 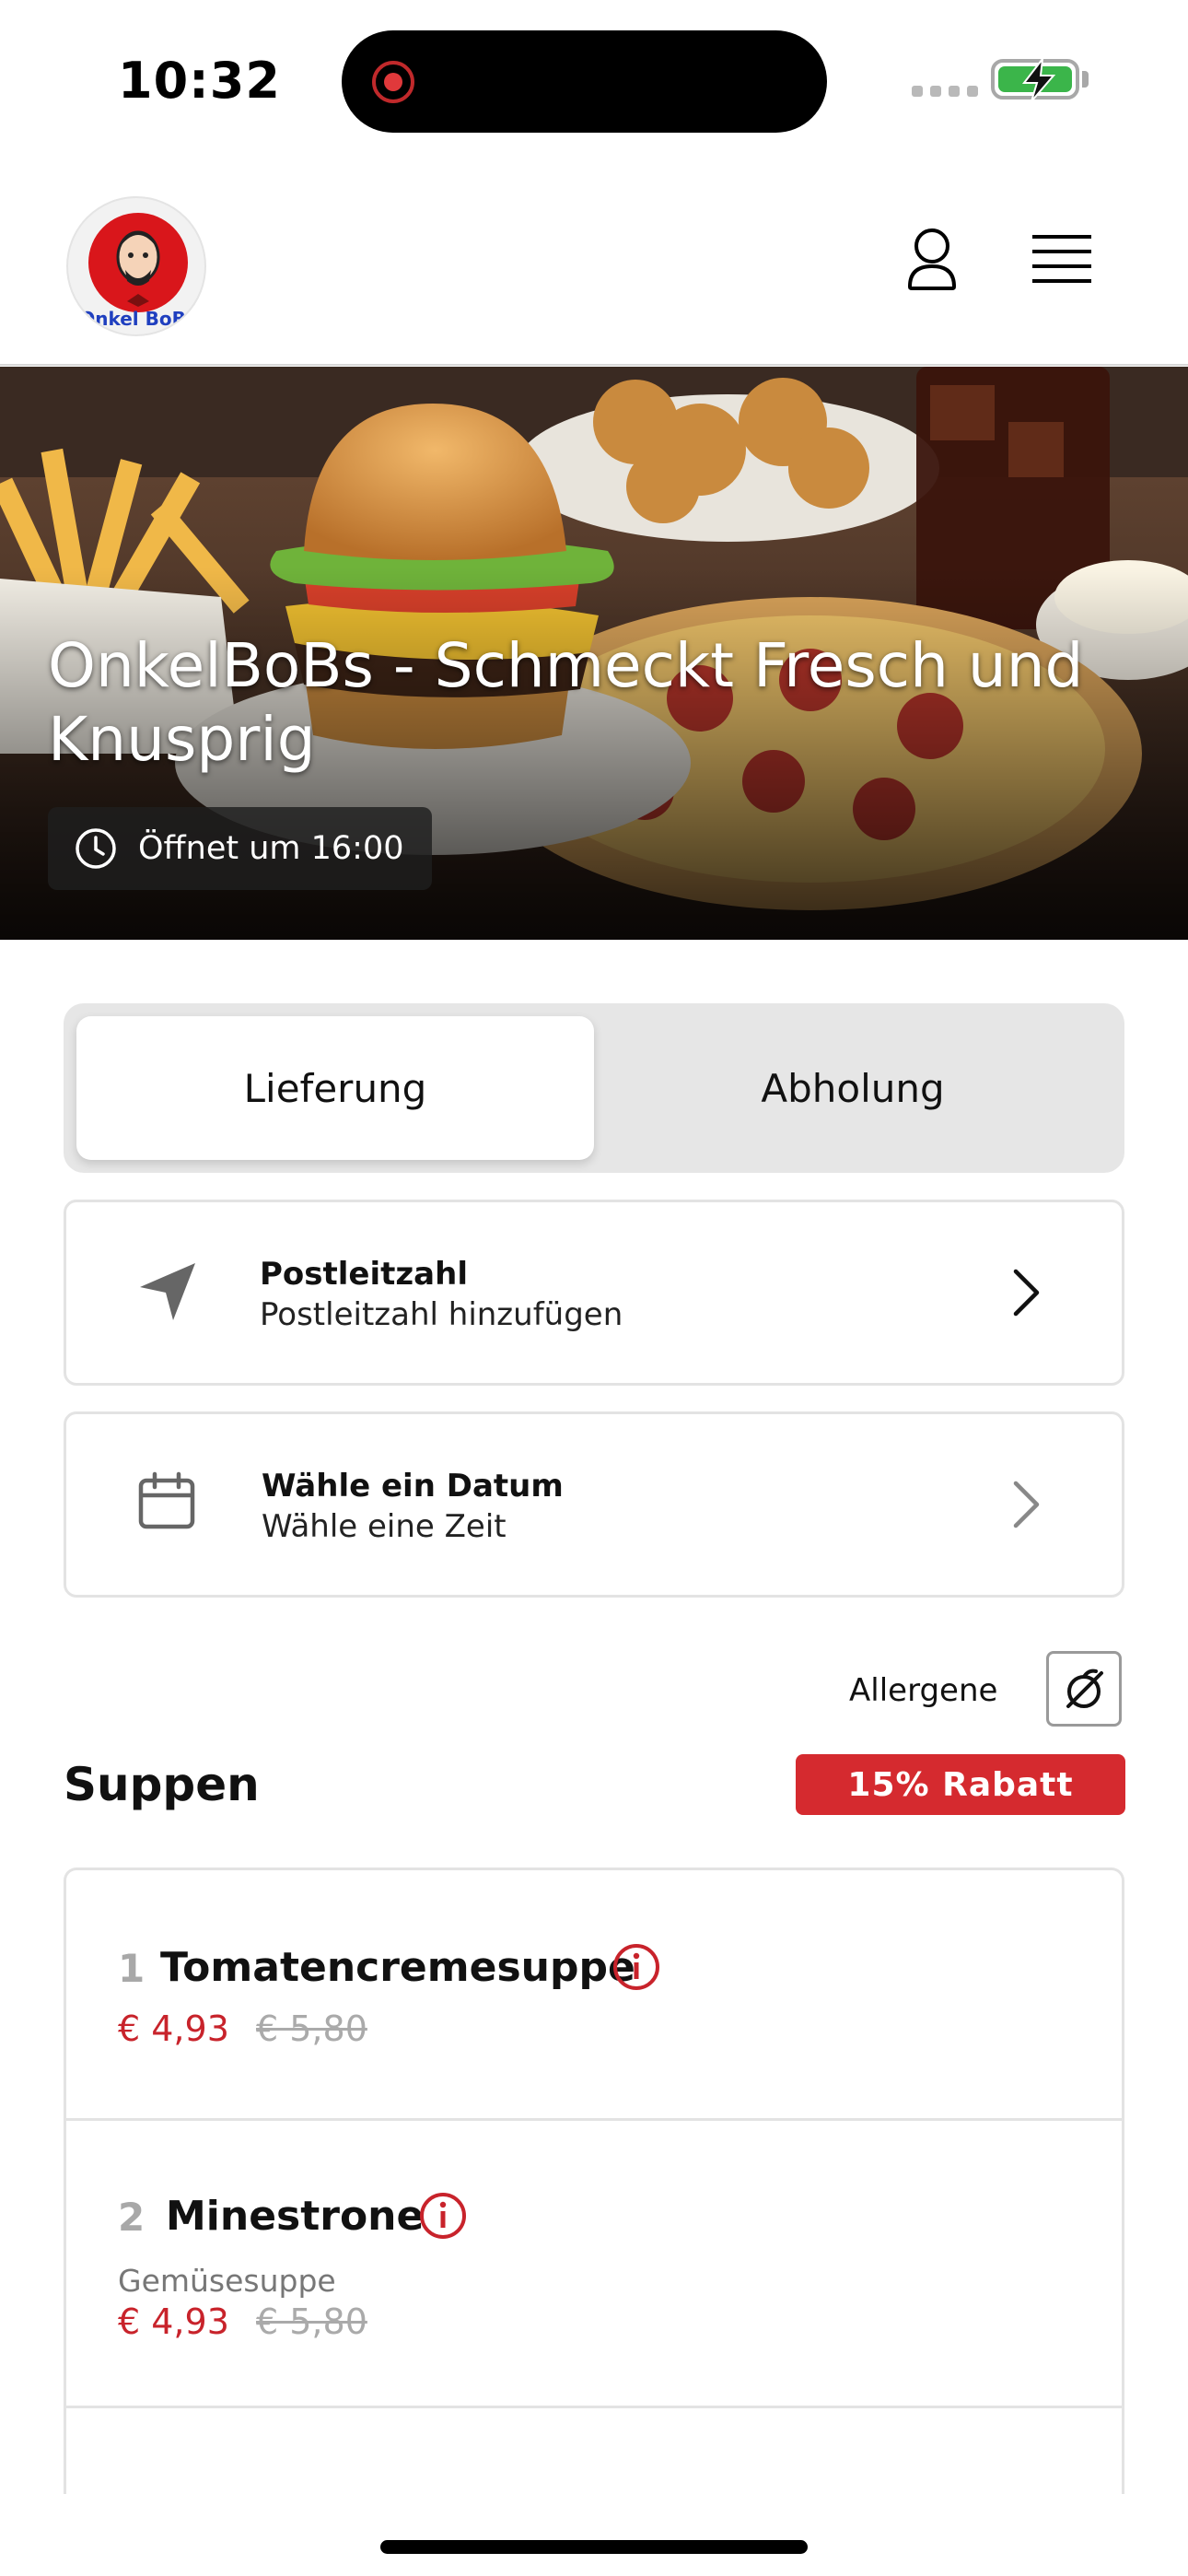 I want to click on item-number: 2, so click(x=132, y=2217).